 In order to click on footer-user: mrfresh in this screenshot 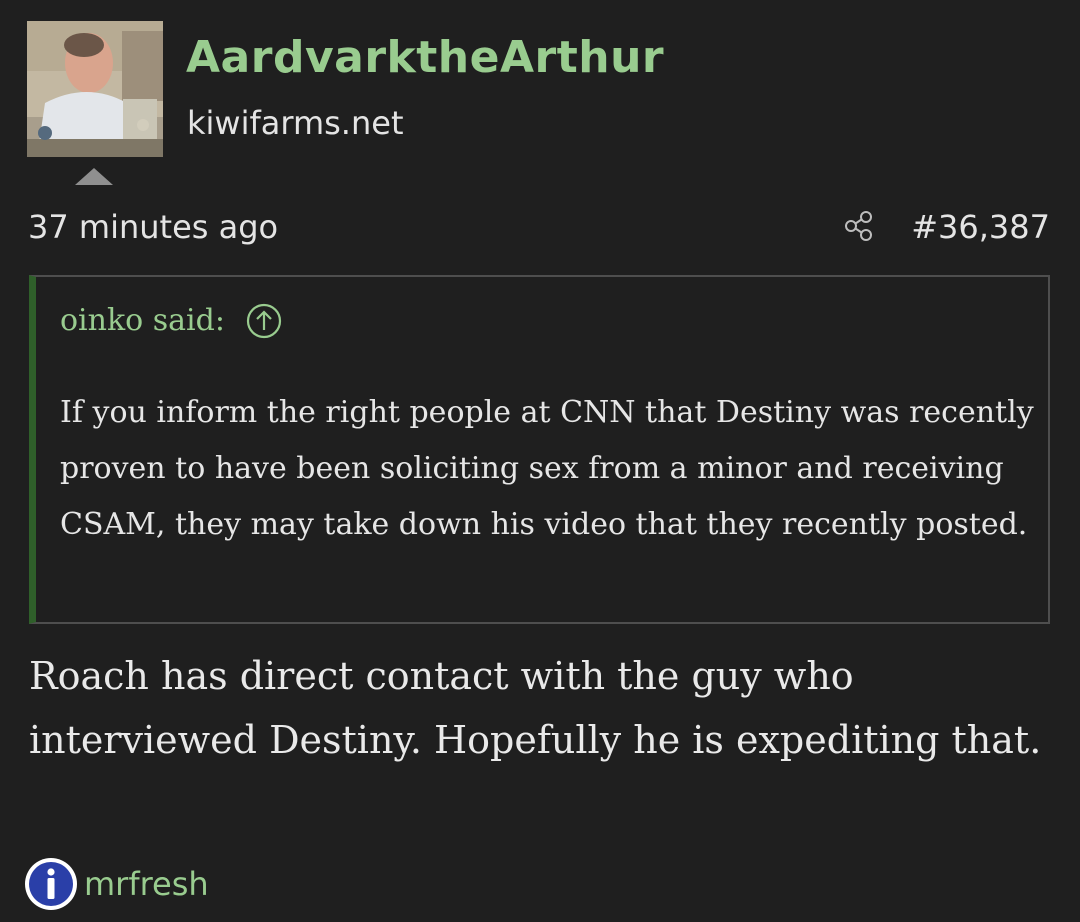, I will do `click(116, 884)`.